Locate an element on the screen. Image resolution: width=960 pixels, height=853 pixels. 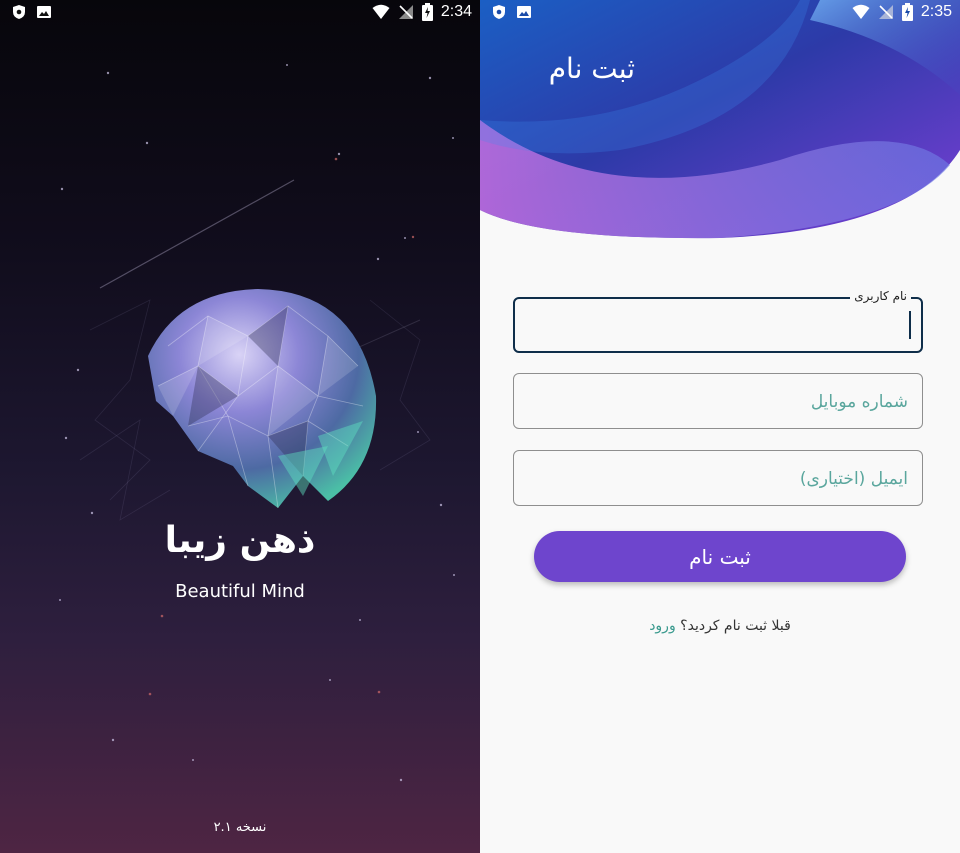
login-prompt-row: قبلا ثبت نام کردید؟ ورود is located at coordinates (720, 626).